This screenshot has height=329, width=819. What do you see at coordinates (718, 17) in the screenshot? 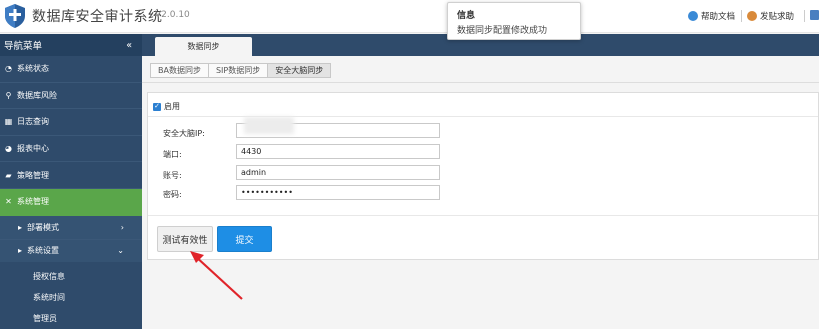
I see `help-docs-label: 帮助文档` at bounding box center [718, 17].